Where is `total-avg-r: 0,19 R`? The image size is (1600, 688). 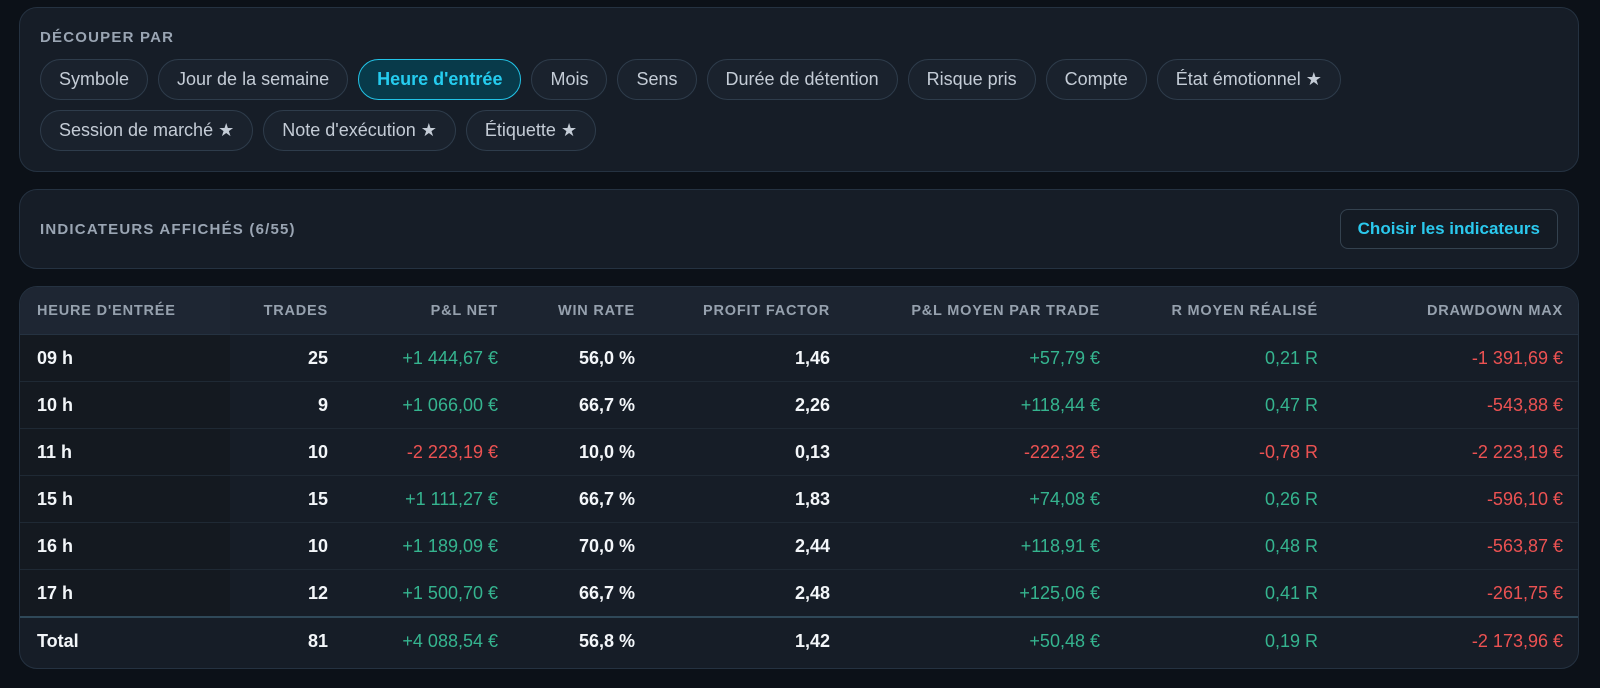
total-avg-r: 0,19 R is located at coordinates (1226, 640).